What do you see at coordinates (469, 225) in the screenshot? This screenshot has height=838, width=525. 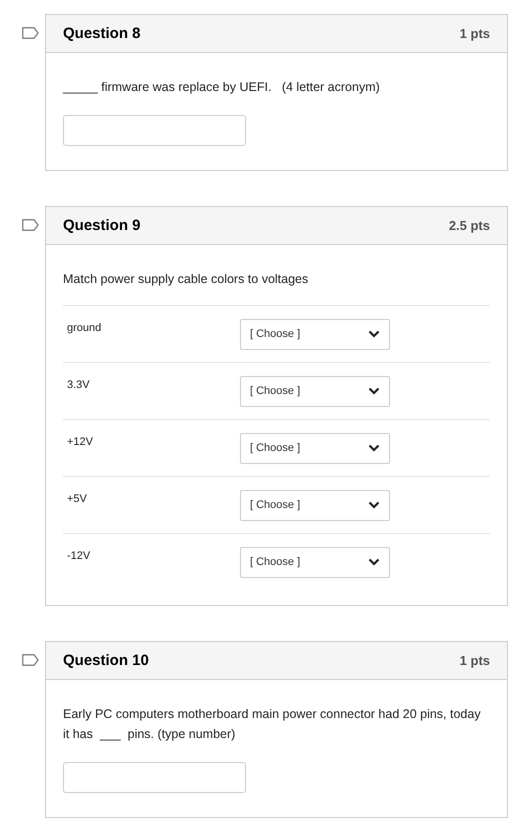 I see `points-label: 2.5 pts` at bounding box center [469, 225].